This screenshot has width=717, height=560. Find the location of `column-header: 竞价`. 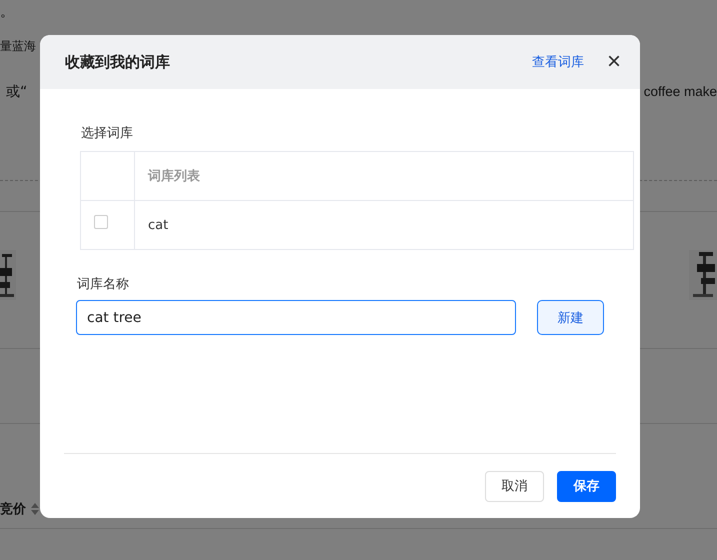

column-header: 竞价 is located at coordinates (13, 509).